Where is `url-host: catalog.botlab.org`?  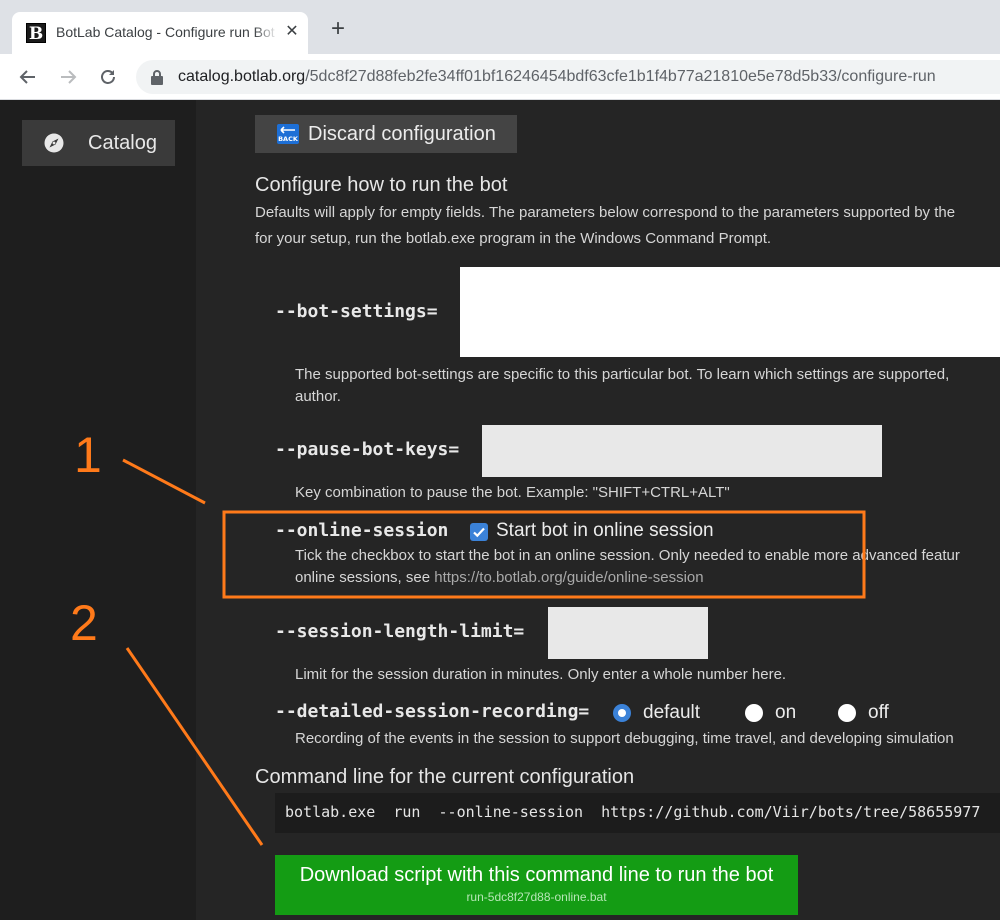 url-host: catalog.botlab.org is located at coordinates (242, 76).